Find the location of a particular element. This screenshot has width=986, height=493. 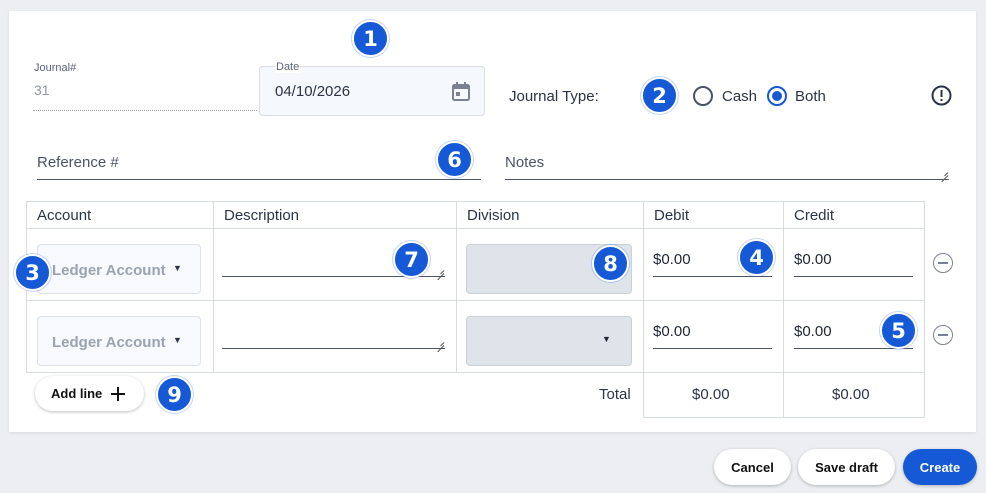

journal-number-value: 31 is located at coordinates (42, 90).